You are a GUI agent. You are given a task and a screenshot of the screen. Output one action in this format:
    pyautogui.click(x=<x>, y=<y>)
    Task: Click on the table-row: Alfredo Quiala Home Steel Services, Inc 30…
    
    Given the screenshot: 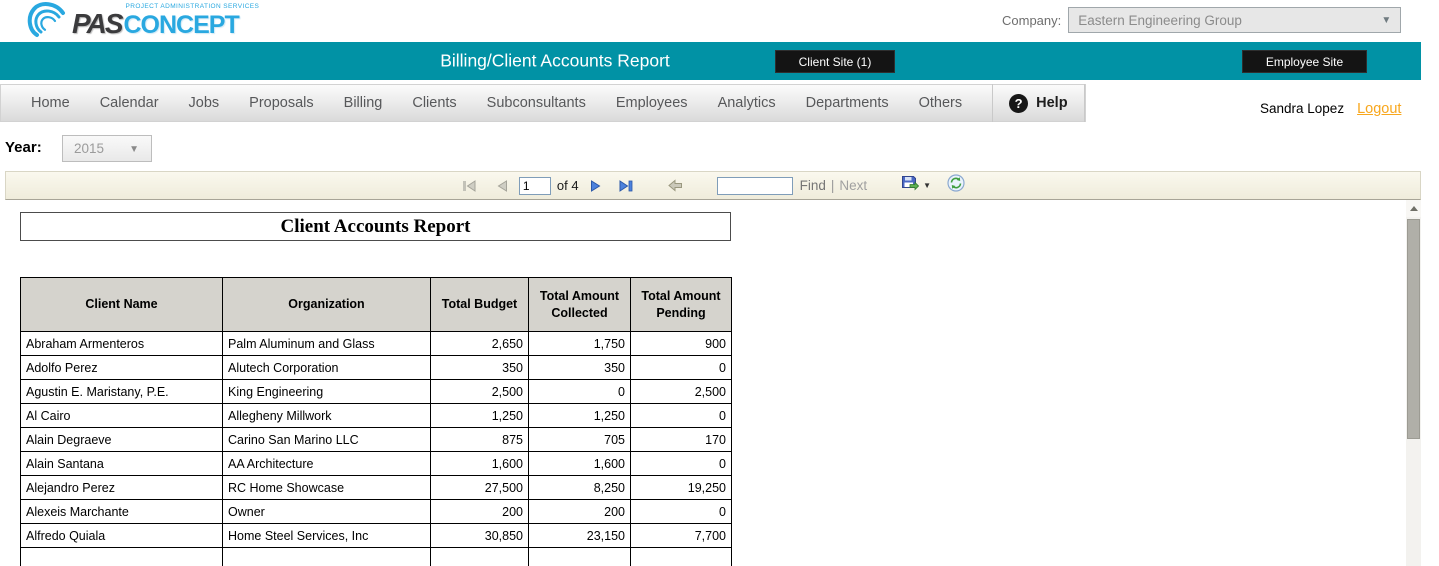 What is the action you would take?
    pyautogui.click(x=376, y=535)
    